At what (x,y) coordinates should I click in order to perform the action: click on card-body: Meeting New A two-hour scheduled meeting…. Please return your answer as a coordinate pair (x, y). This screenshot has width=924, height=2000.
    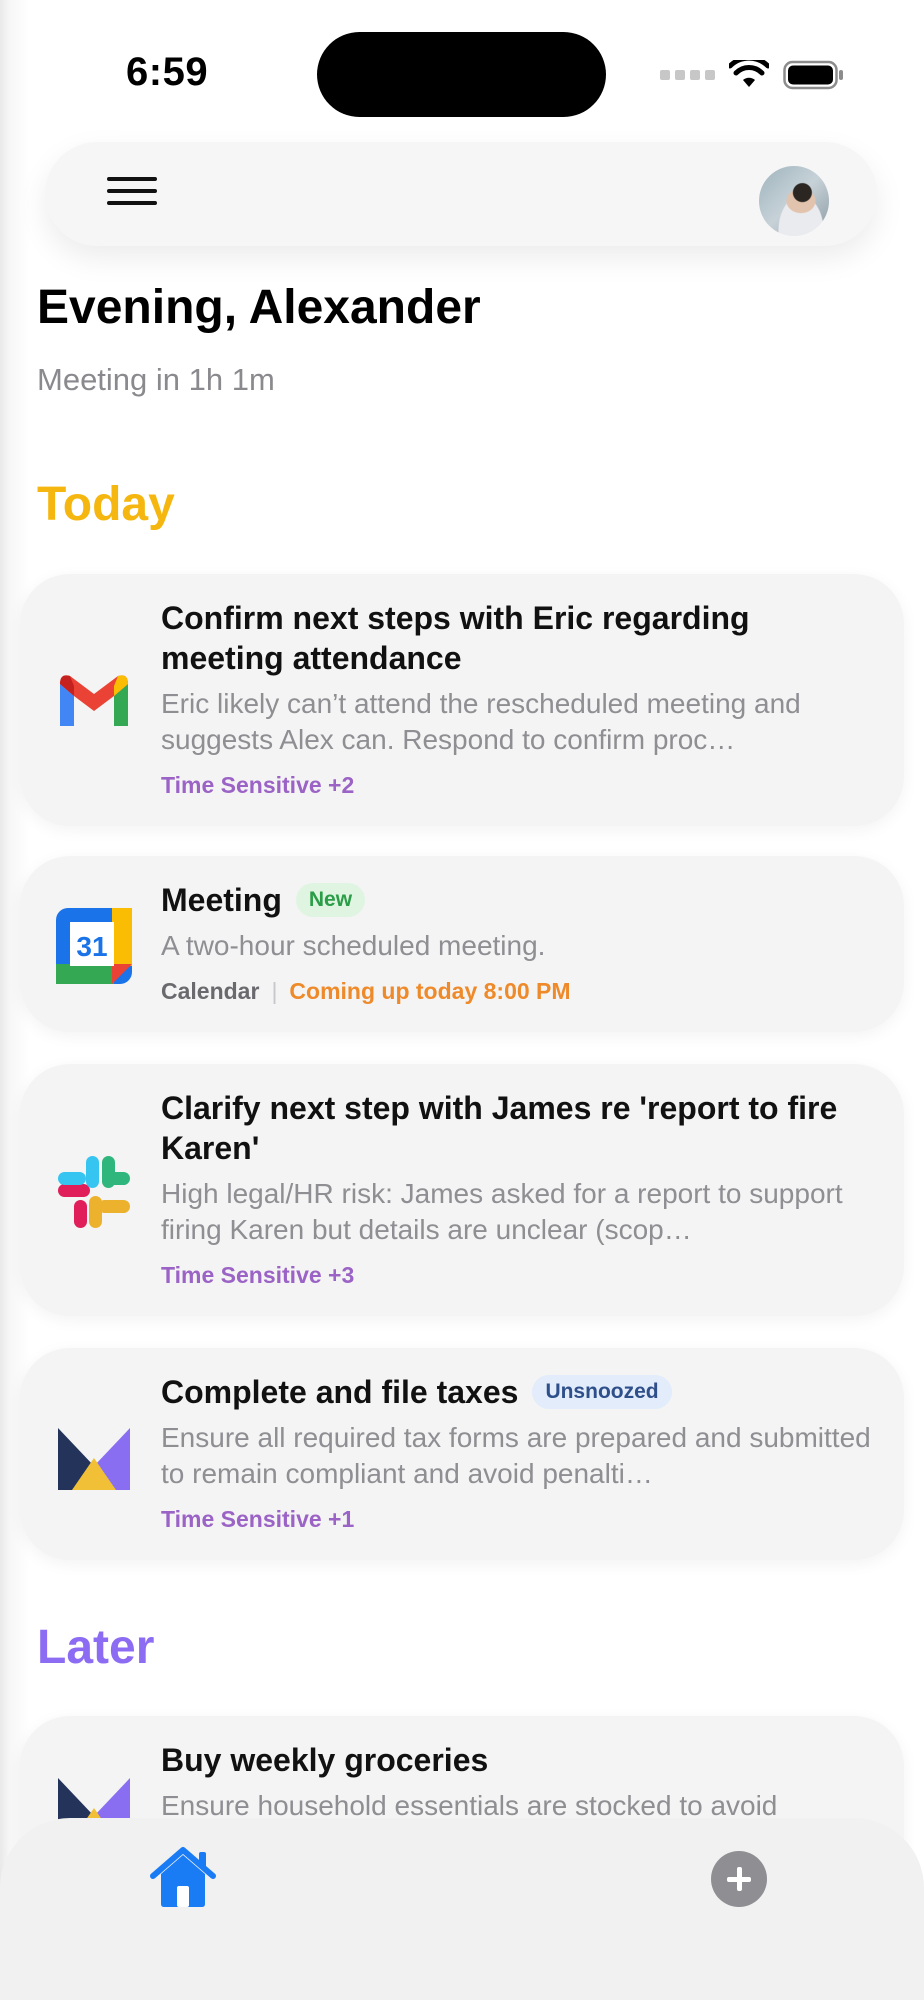
    Looking at the image, I should click on (516, 943).